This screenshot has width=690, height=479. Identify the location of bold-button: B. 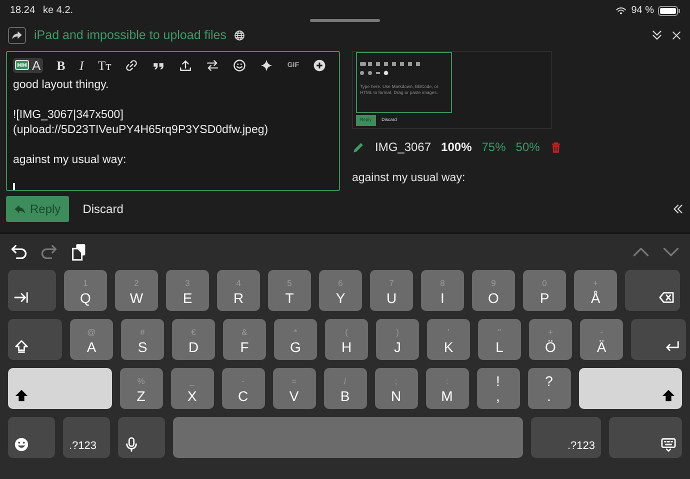
(61, 65).